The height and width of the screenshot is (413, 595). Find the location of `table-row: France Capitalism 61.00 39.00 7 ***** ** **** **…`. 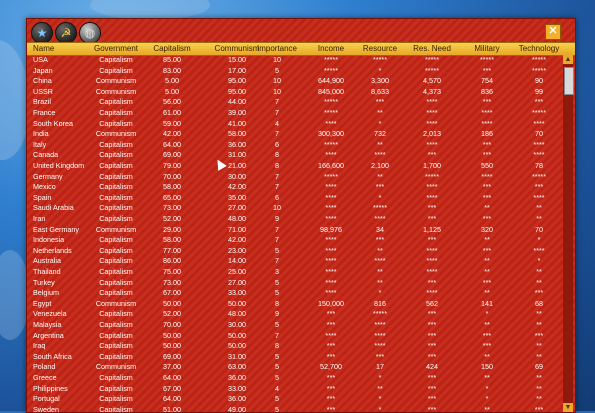

table-row: France Capitalism 61.00 39.00 7 ***** ** **** **… is located at coordinates (293, 112).